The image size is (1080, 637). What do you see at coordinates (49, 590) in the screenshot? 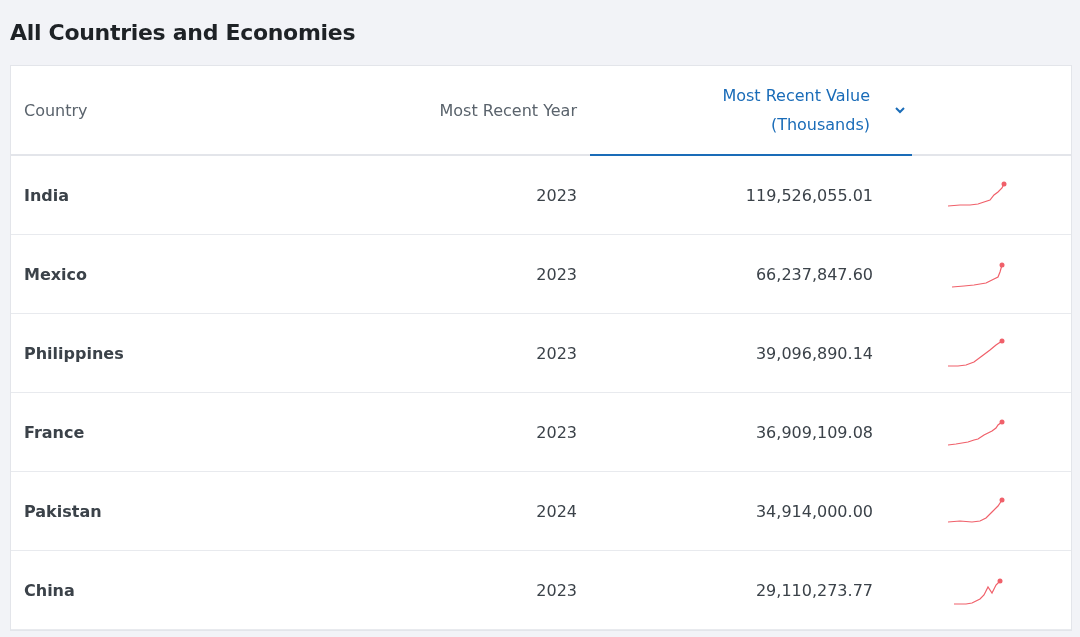
I see `country-name: China` at bounding box center [49, 590].